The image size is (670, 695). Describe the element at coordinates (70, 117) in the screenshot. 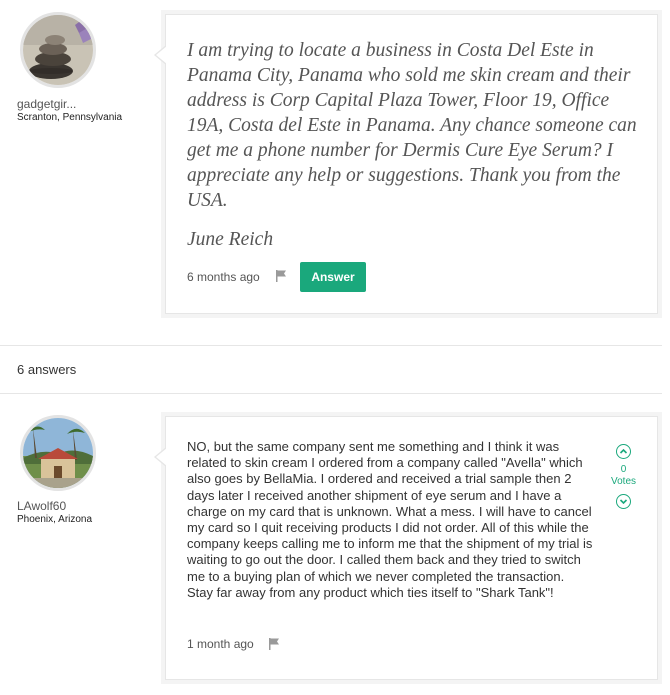

I see `question-user-location: Scranton, Pennsylvania` at that location.